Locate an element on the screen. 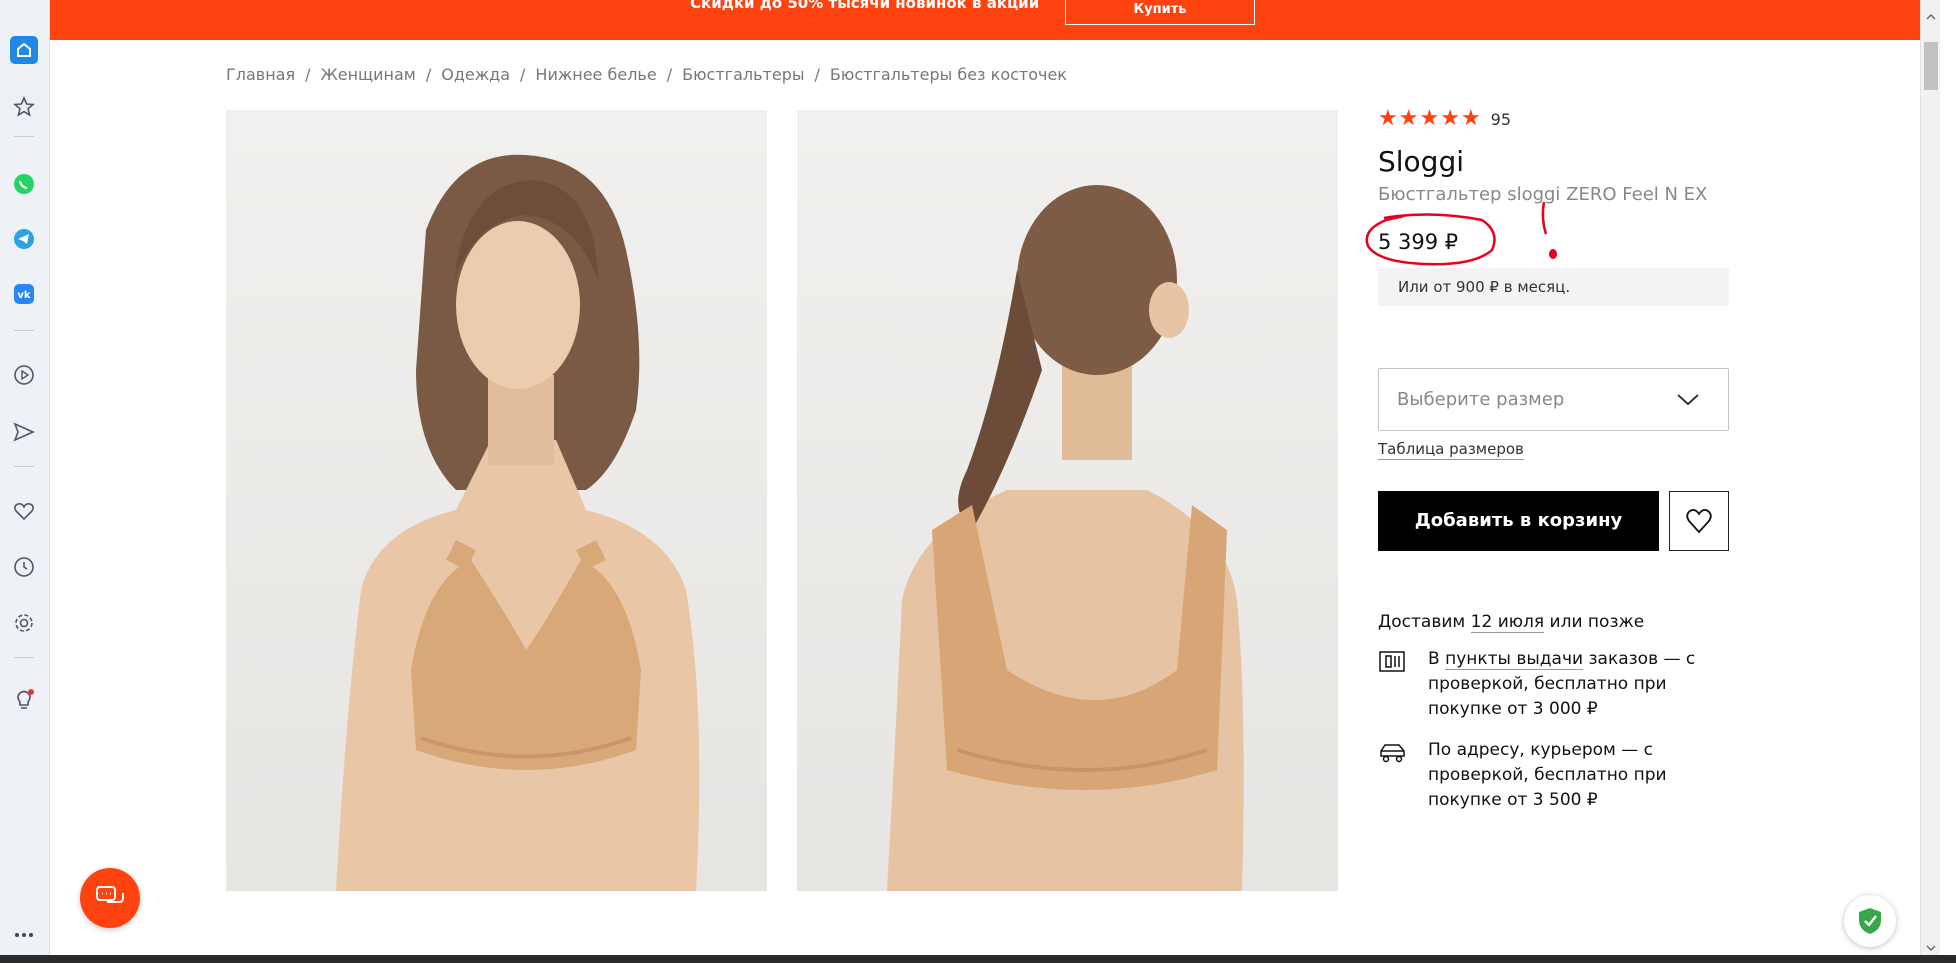 The width and height of the screenshot is (1956, 963). gear-icon is located at coordinates (24, 623).